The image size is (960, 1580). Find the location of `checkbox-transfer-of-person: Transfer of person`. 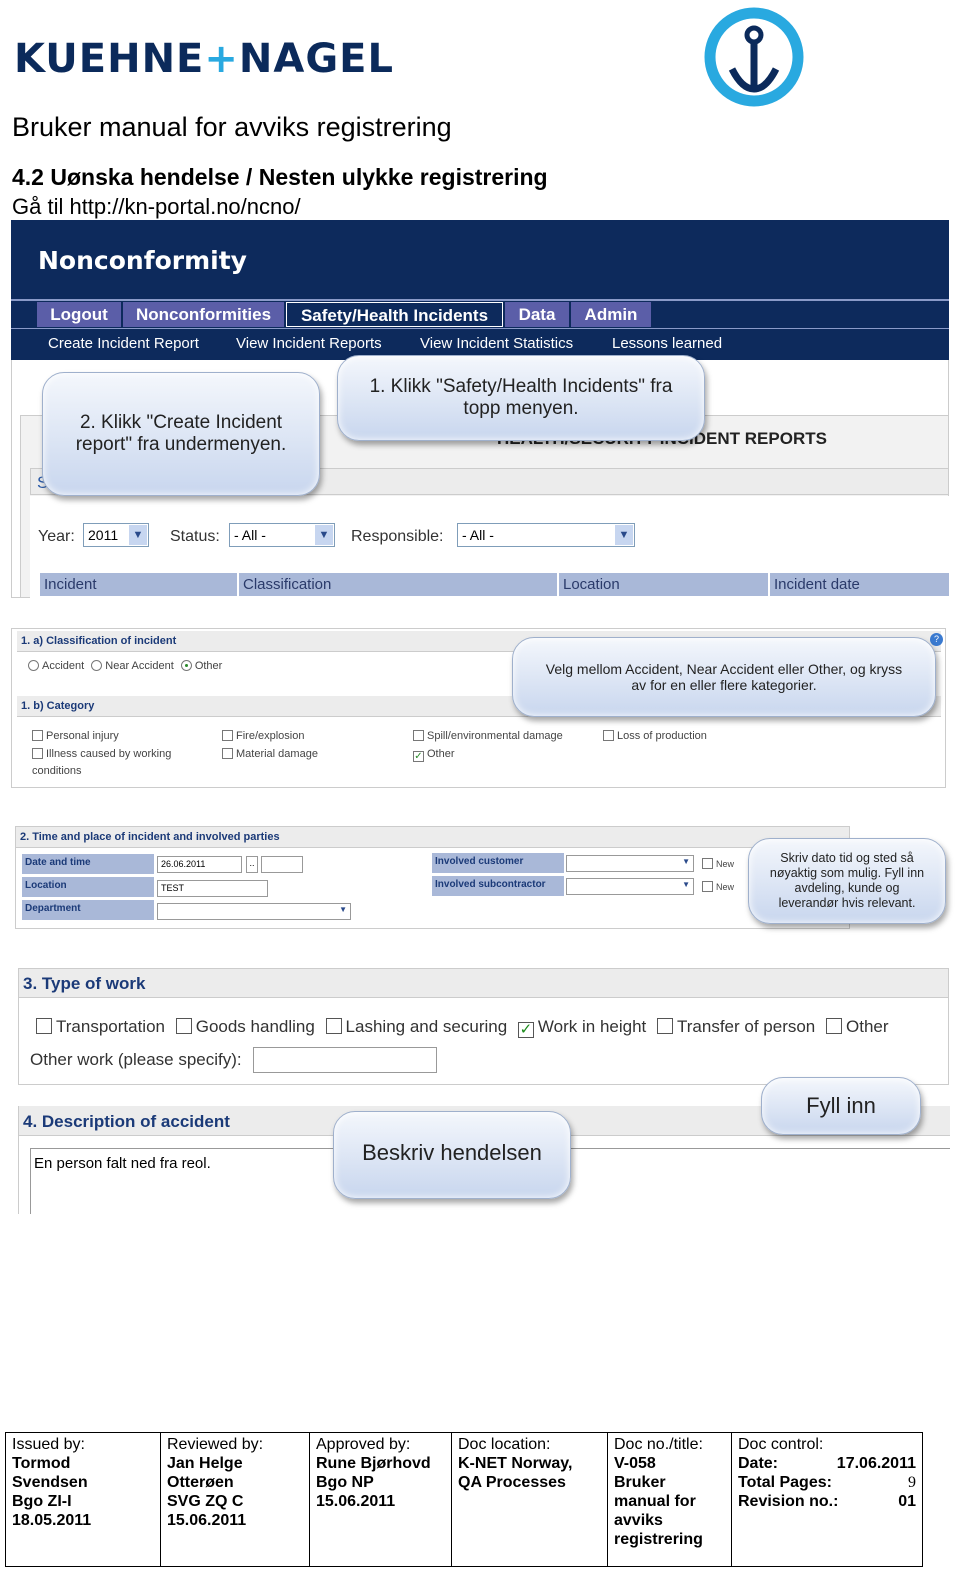

checkbox-transfer-of-person: Transfer of person is located at coordinates (736, 1026).